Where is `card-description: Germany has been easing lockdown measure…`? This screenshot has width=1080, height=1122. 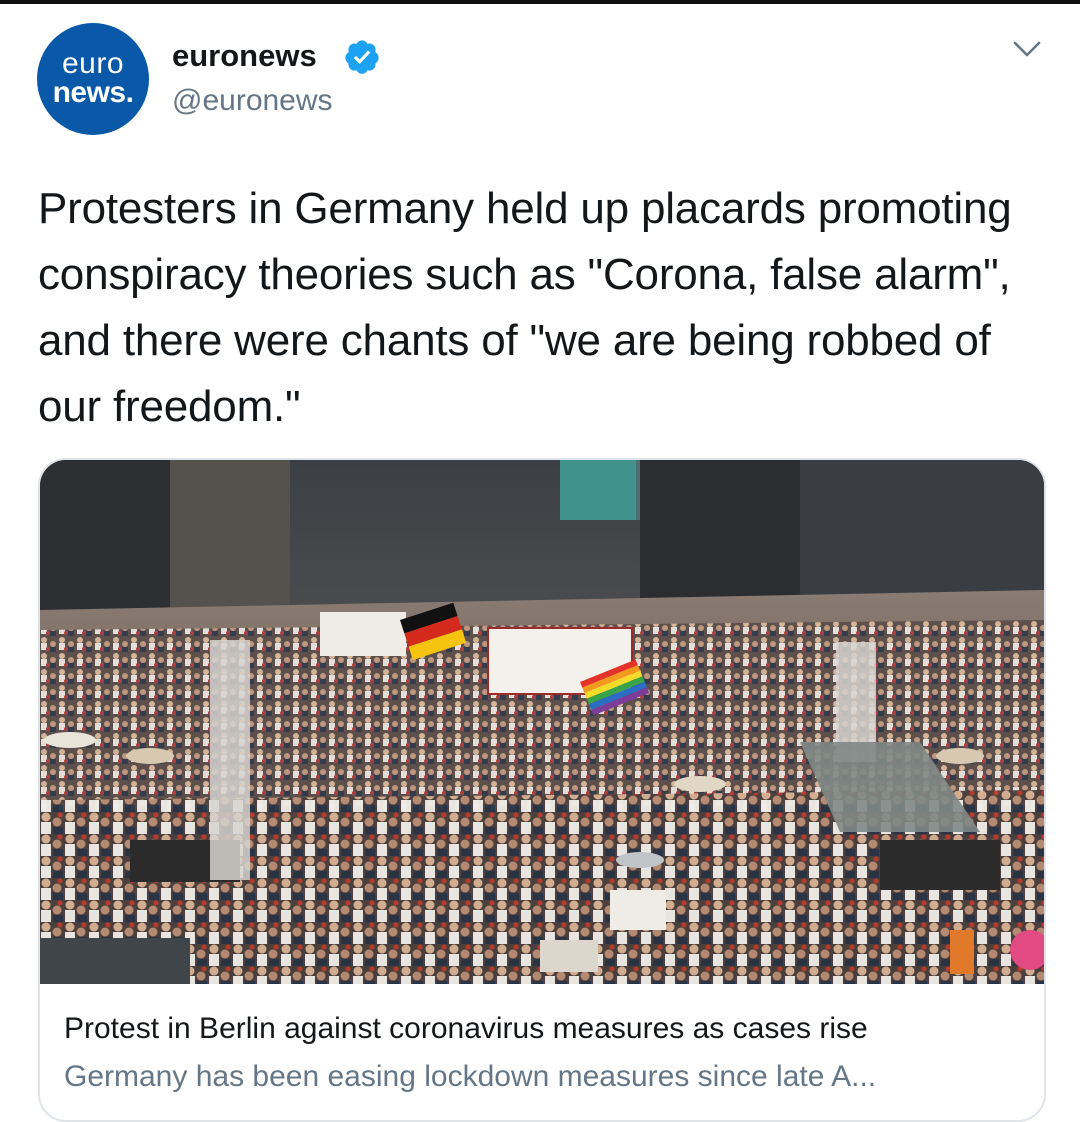 card-description: Germany has been easing lockdown measure… is located at coordinates (470, 1076).